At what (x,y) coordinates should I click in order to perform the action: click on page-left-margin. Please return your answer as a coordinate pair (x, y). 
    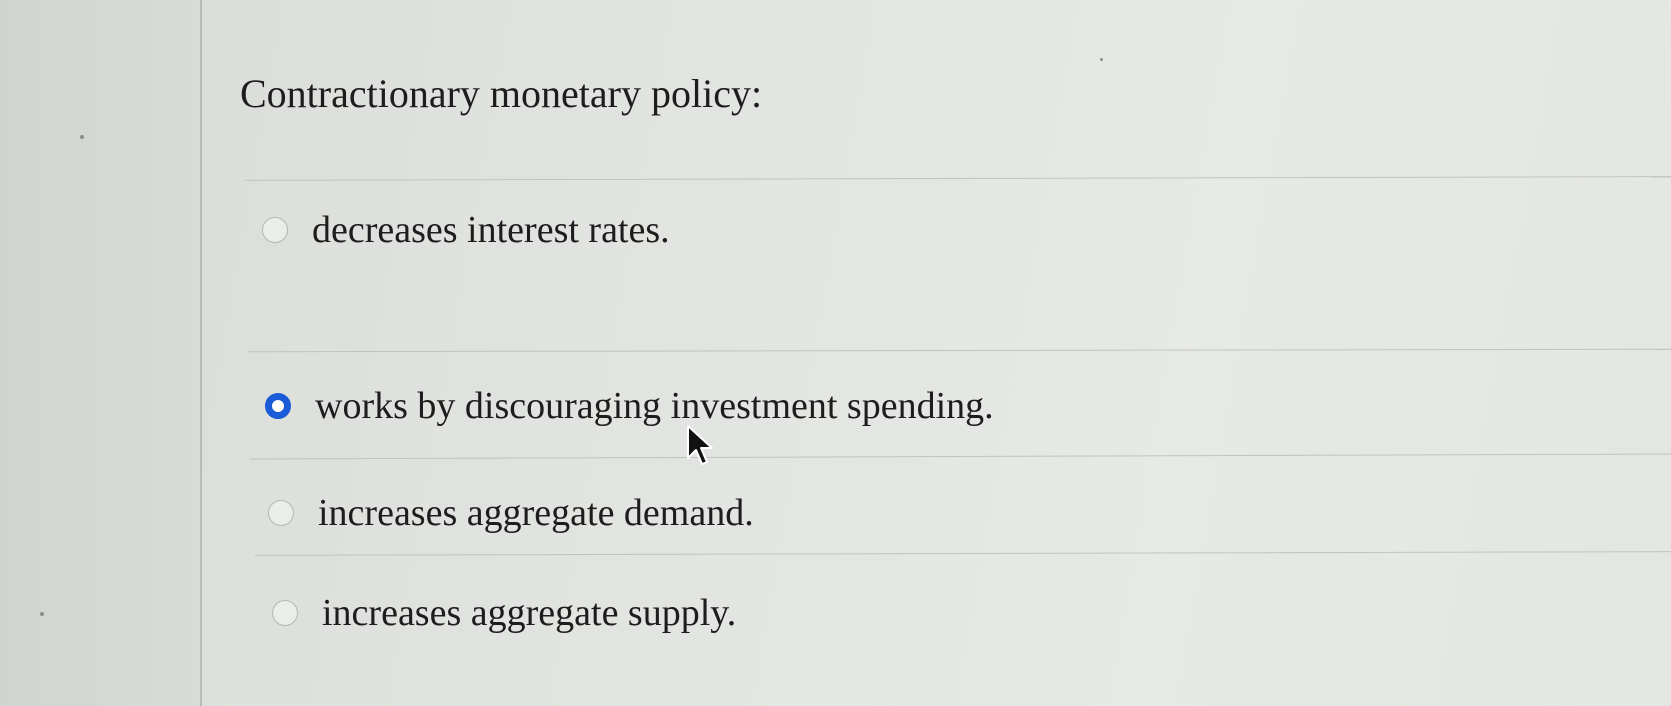
    Looking at the image, I should click on (100, 353).